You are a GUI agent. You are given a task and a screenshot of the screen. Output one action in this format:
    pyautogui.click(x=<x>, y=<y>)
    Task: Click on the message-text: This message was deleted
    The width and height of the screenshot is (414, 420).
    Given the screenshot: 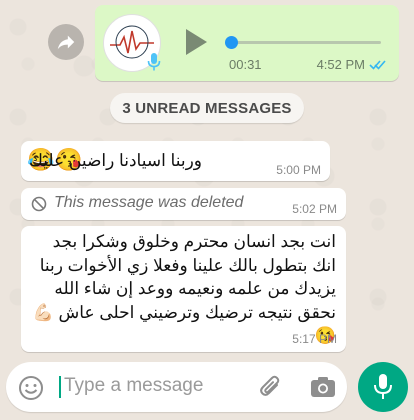 What is the action you would take?
    pyautogui.click(x=149, y=202)
    